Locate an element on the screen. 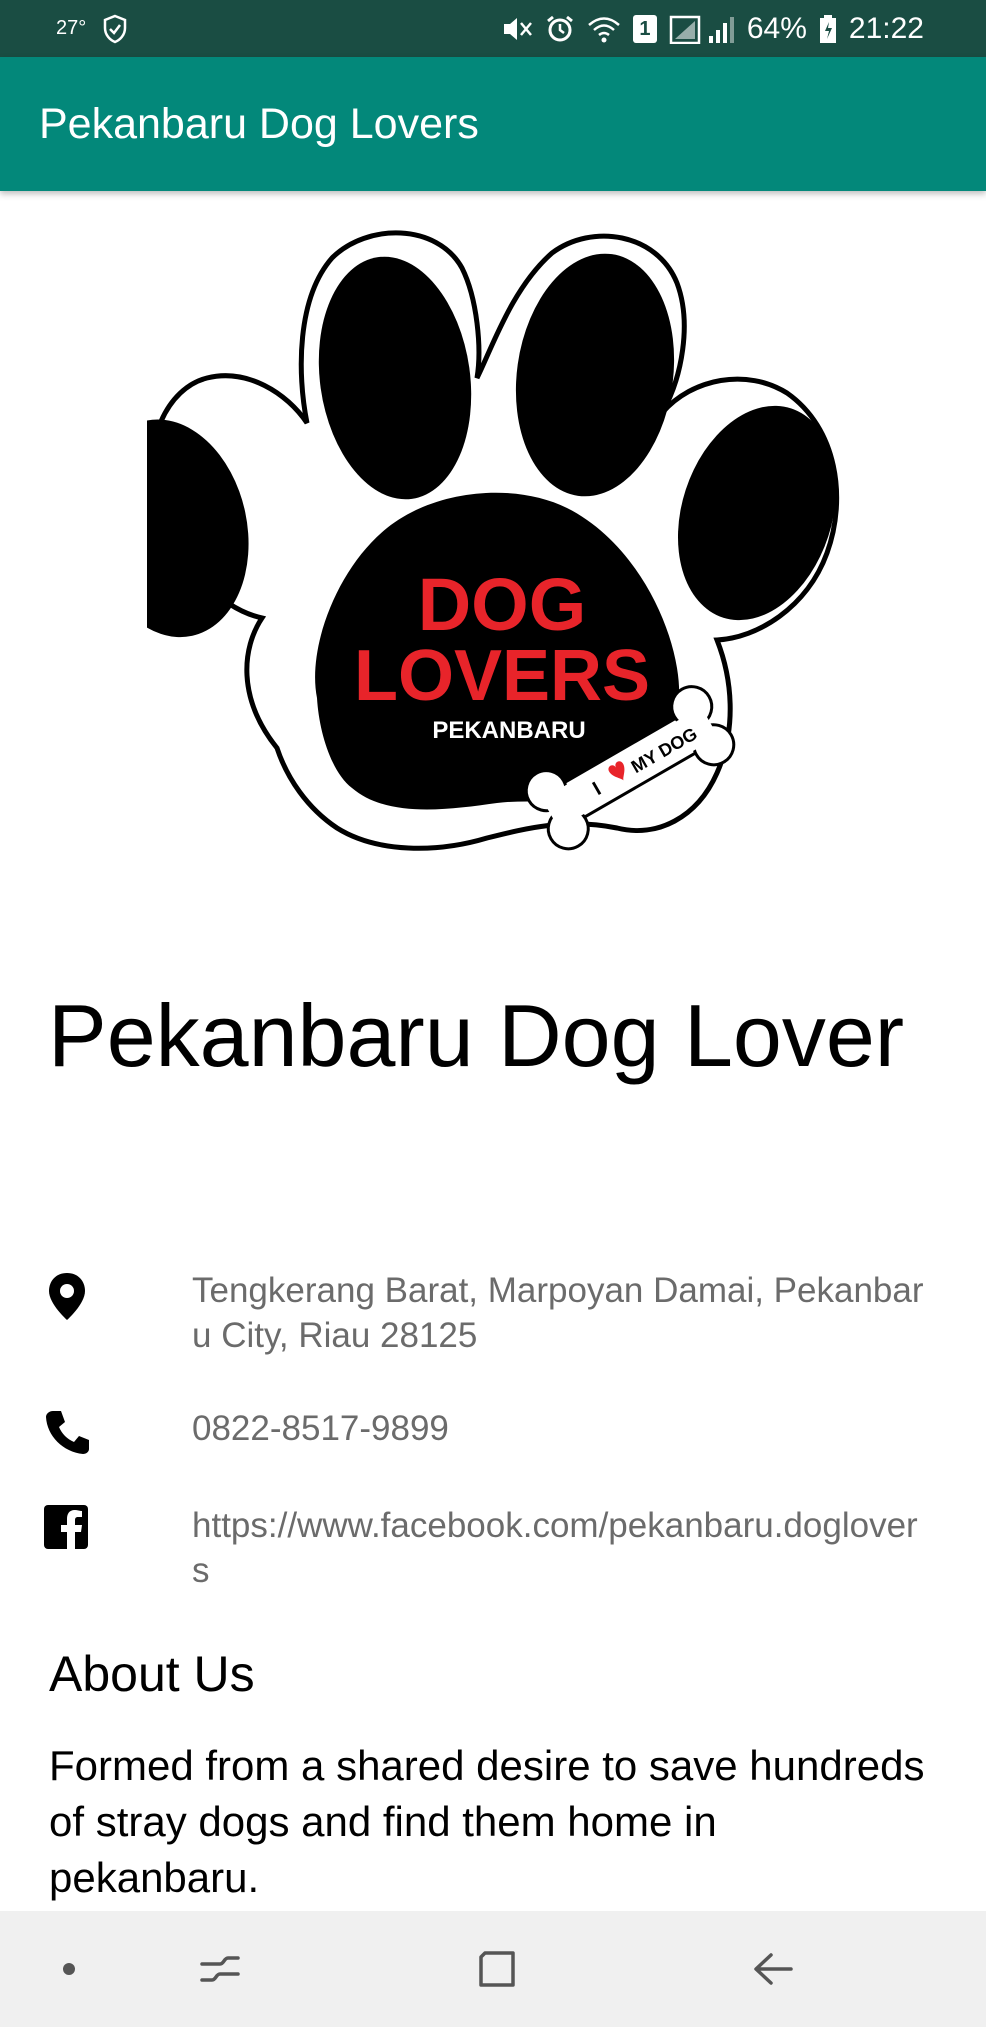 Image resolution: width=986 pixels, height=2027 pixels. phone-icon is located at coordinates (67, 1434).